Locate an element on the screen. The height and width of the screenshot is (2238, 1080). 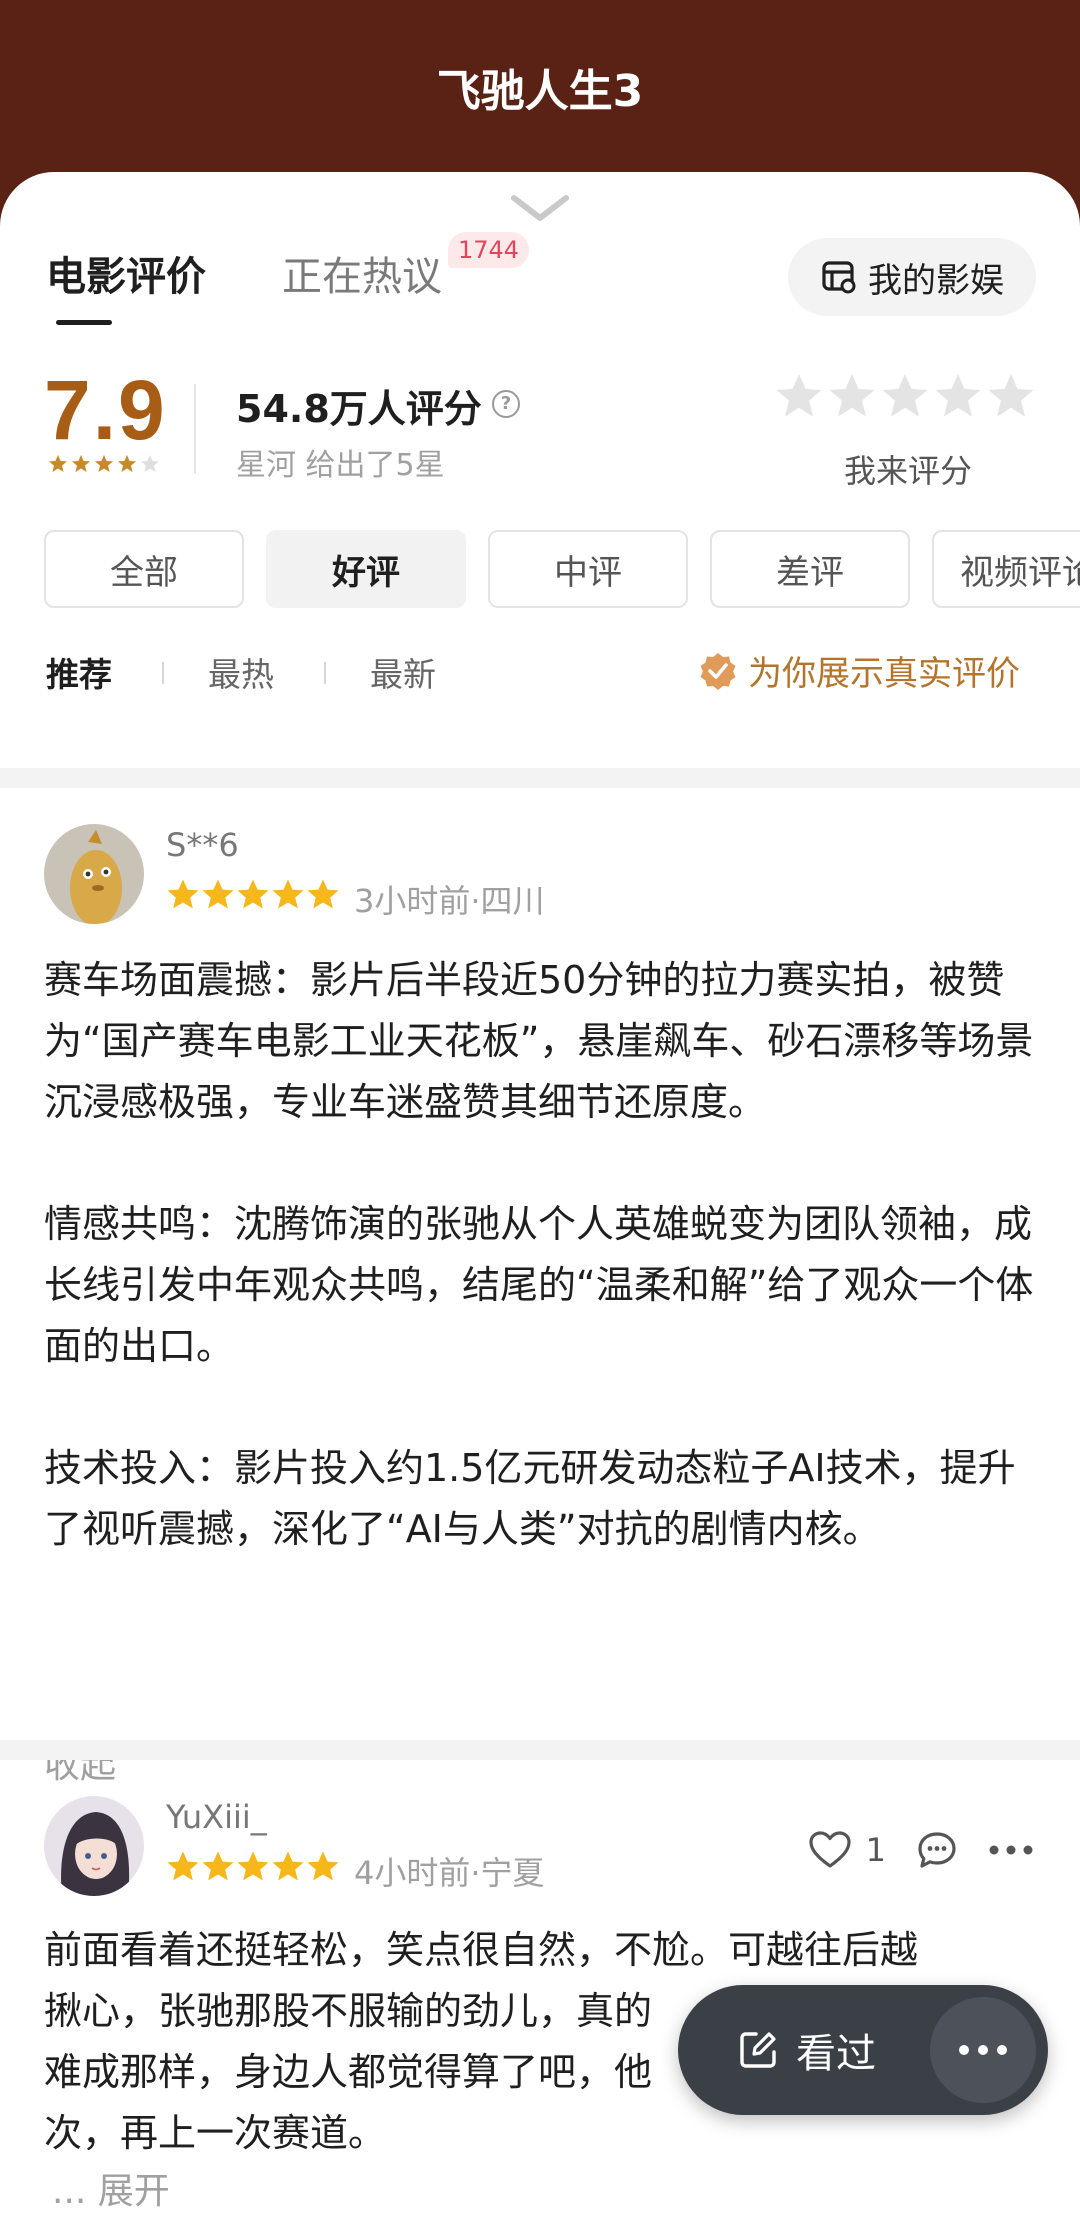
my-entertainment-button: 我的影娱 is located at coordinates (912, 277).